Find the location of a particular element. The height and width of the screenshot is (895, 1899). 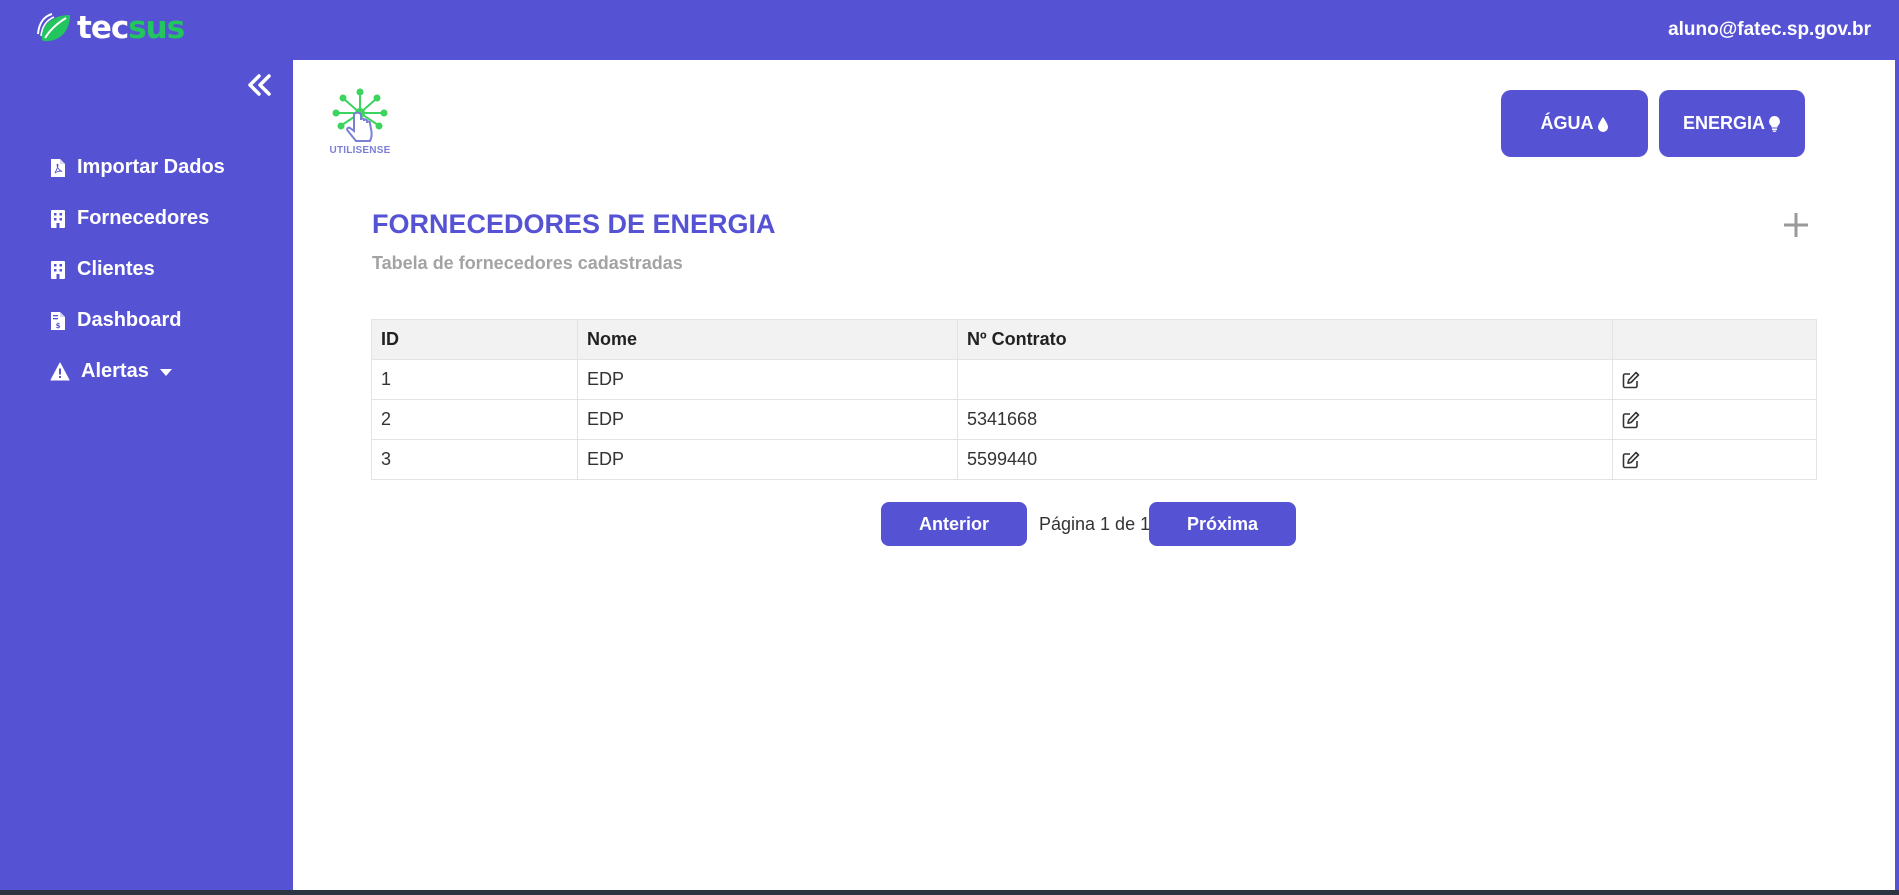

sidebar-item-label: Clientes is located at coordinates (116, 269).